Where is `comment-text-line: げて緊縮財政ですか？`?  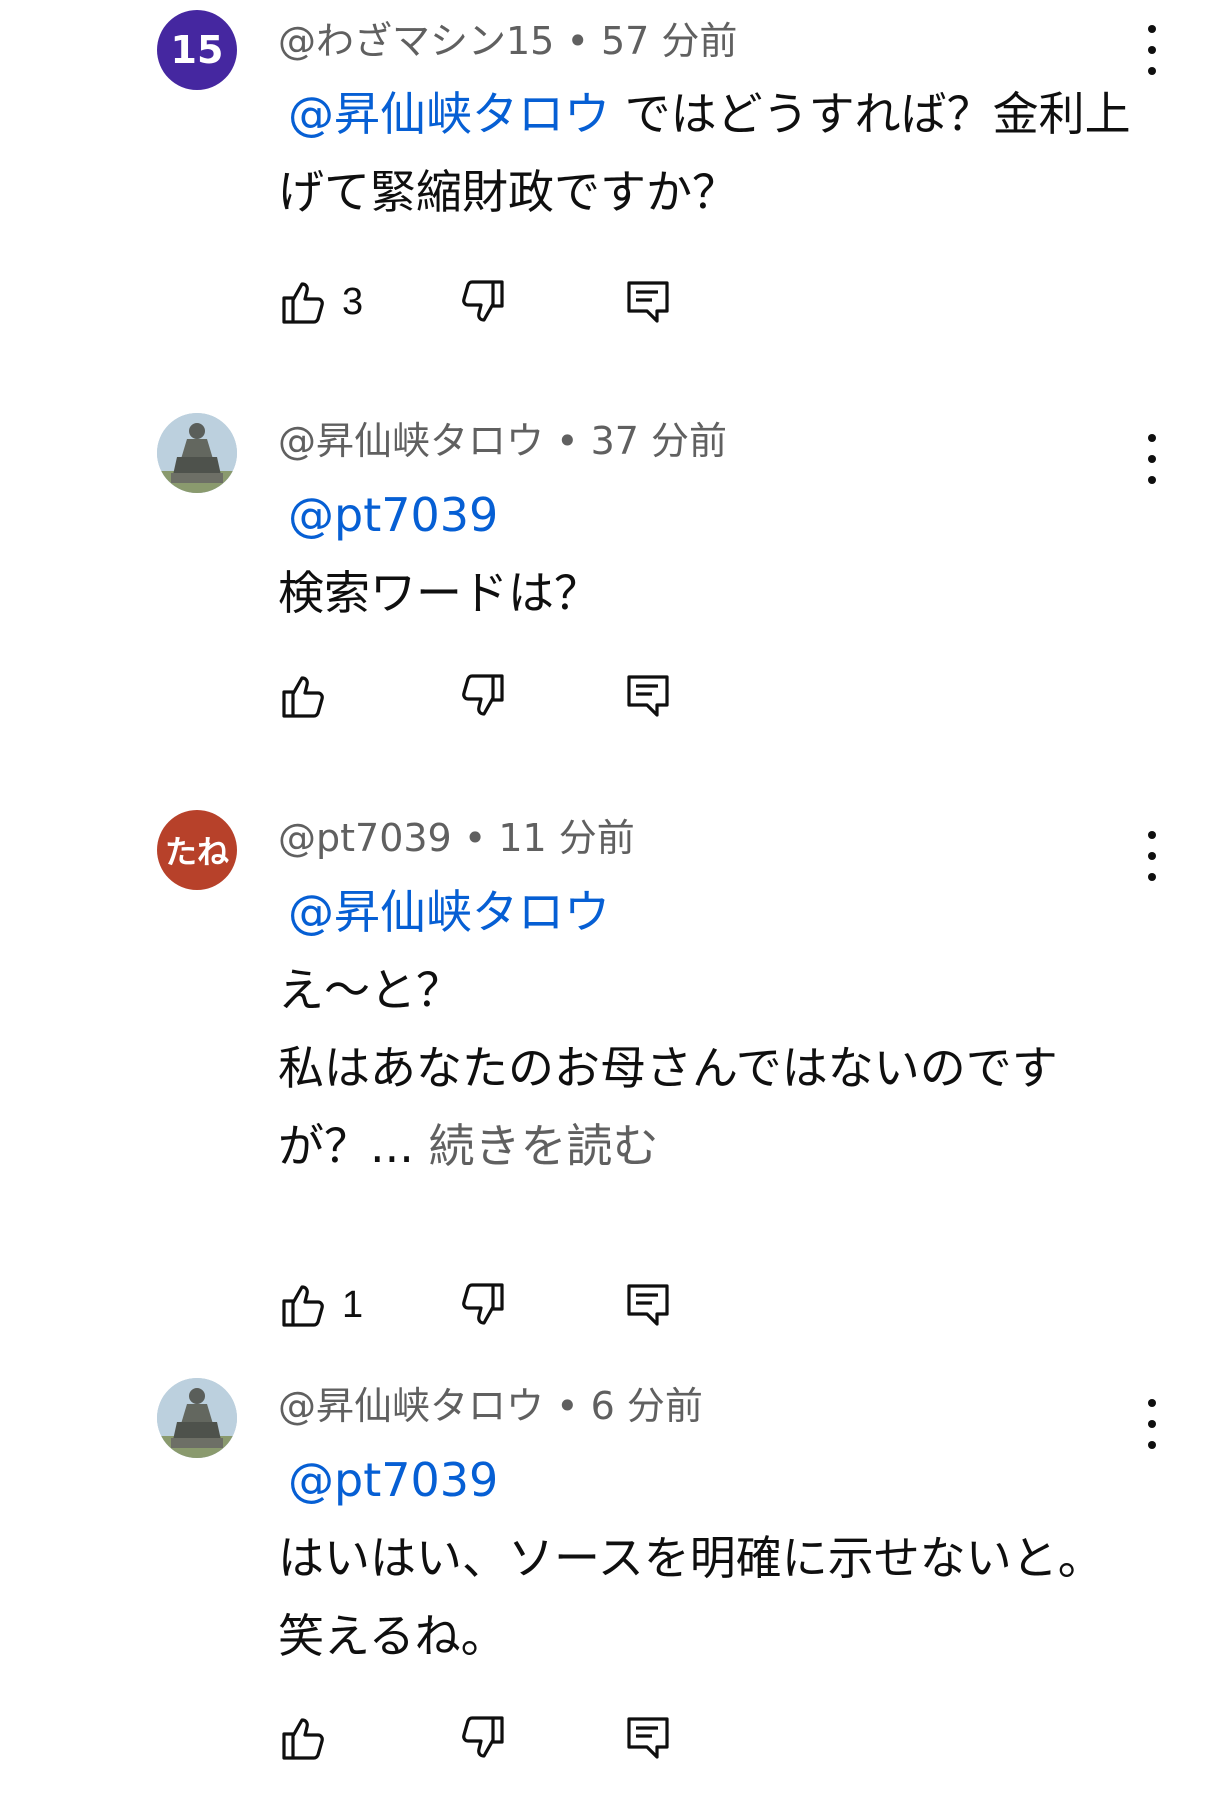
comment-text-line: げて緊縮財政ですか？ is located at coordinates (508, 192).